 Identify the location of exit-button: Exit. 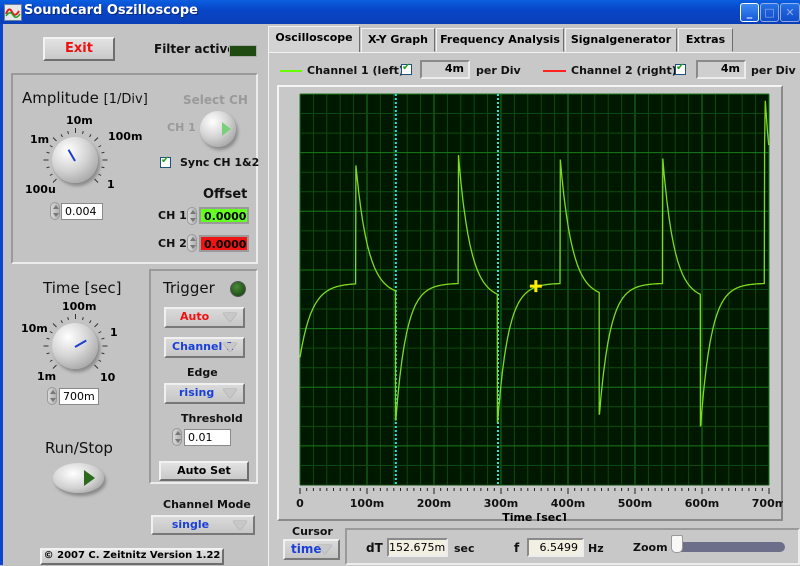
(79, 49).